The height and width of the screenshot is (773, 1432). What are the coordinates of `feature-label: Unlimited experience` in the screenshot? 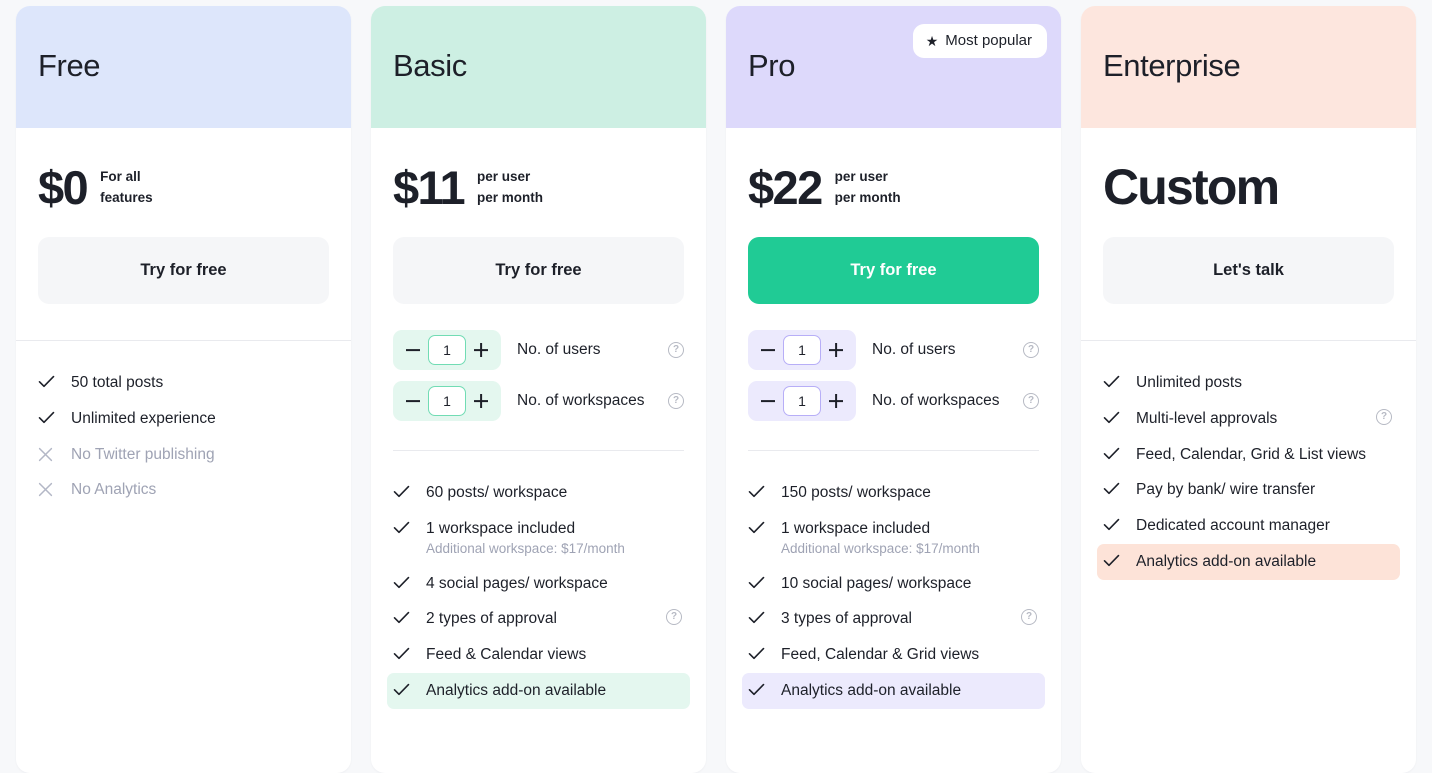 It's located at (143, 418).